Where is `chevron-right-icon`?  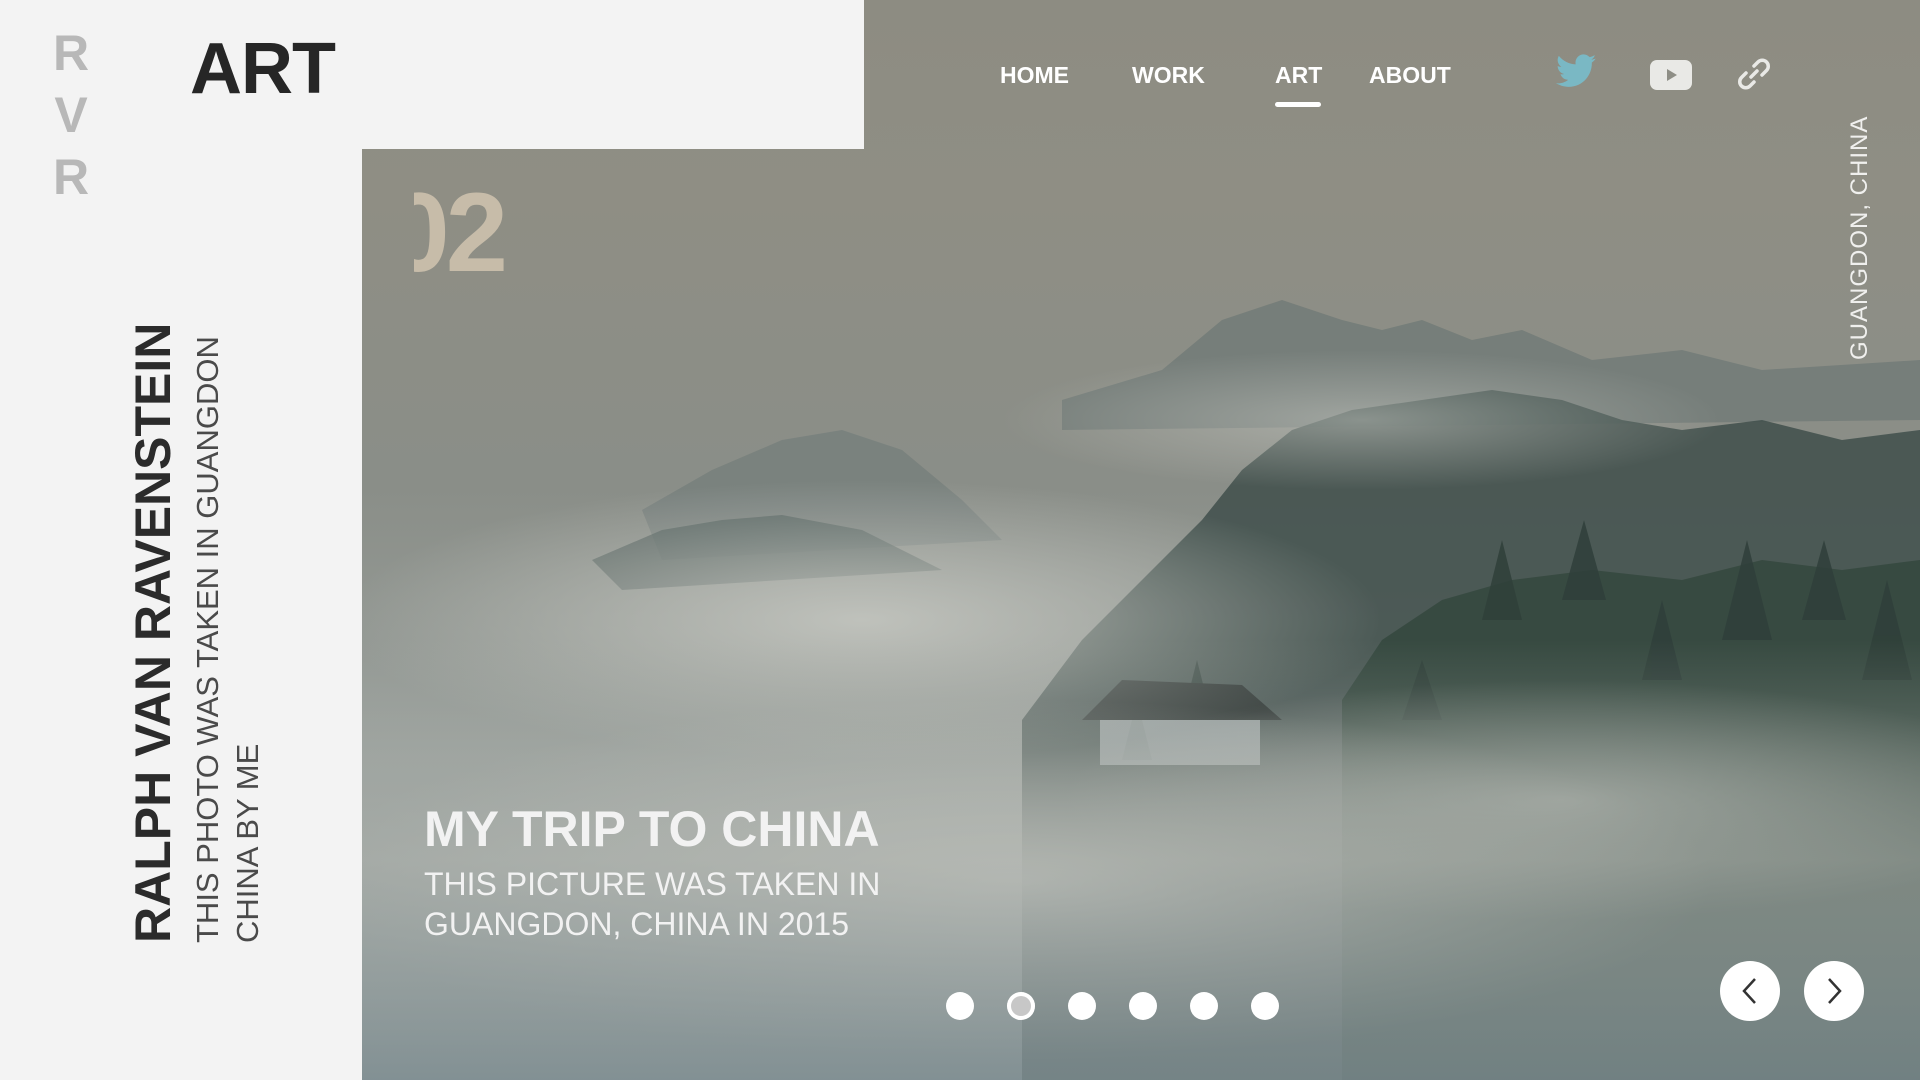 chevron-right-icon is located at coordinates (1835, 991).